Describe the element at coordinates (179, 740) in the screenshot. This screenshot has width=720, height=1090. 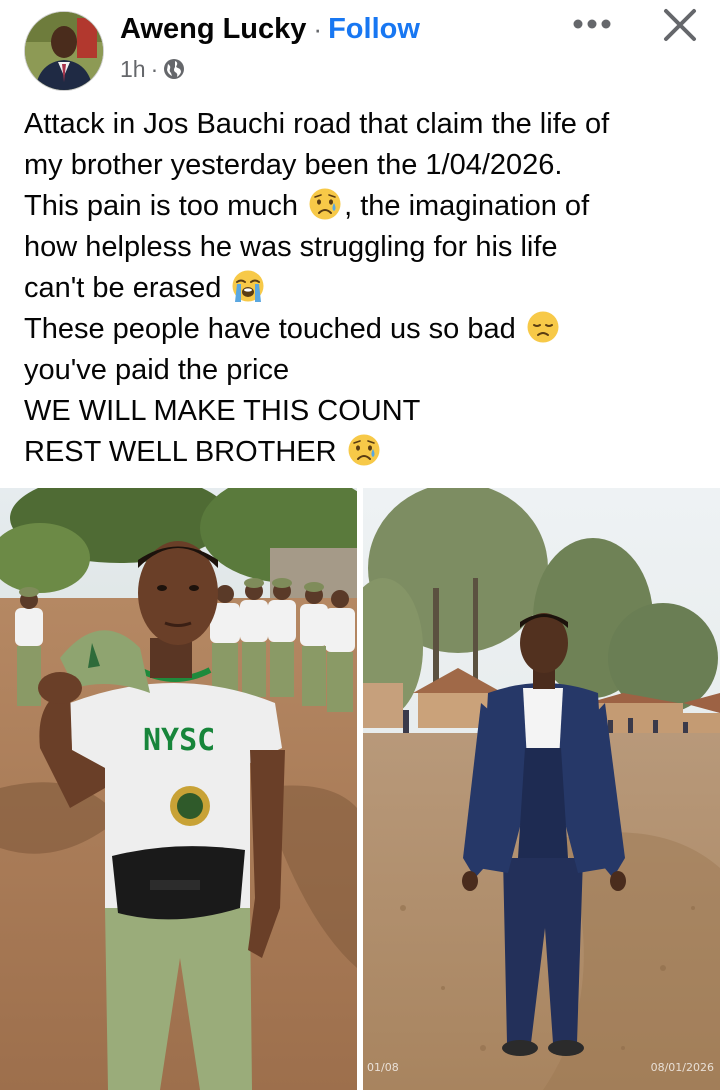
I see `nysc-shirt-text: NYSC` at that location.